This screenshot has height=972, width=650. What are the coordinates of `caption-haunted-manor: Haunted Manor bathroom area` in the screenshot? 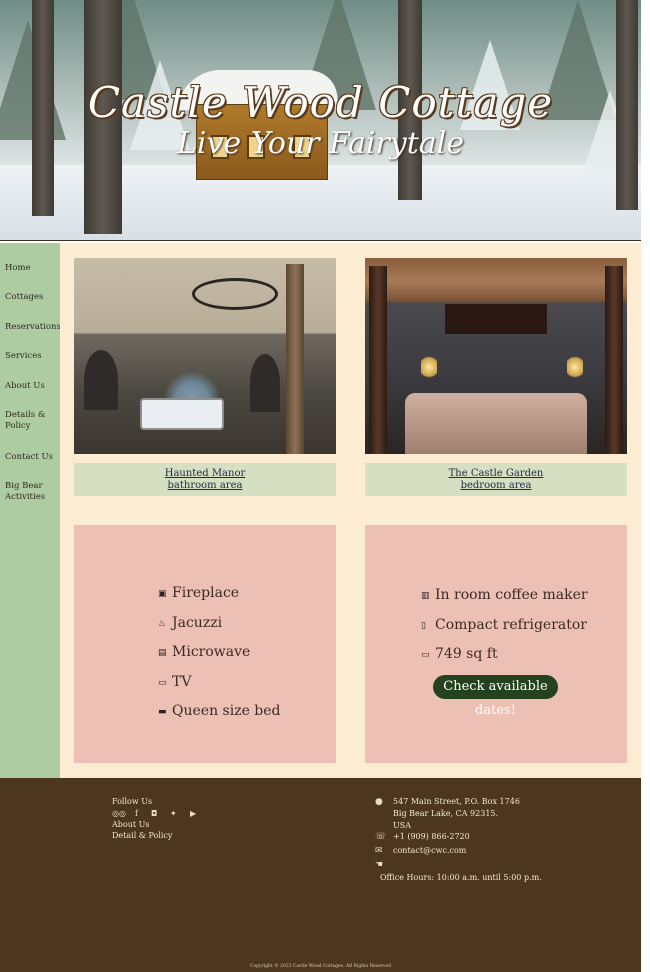 It's located at (205, 479).